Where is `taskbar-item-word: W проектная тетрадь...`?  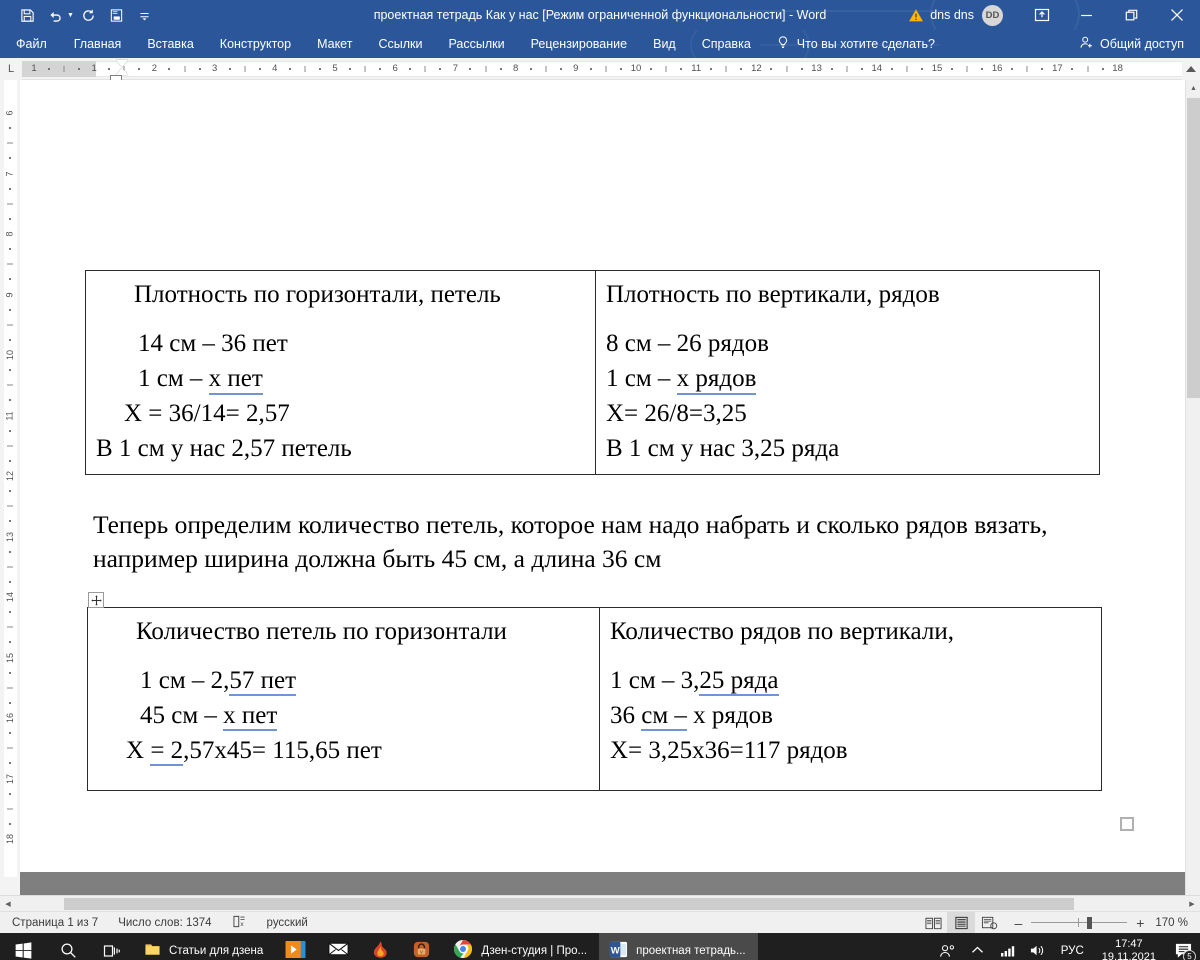 taskbar-item-word: W проектная тетрадь... is located at coordinates (678, 946).